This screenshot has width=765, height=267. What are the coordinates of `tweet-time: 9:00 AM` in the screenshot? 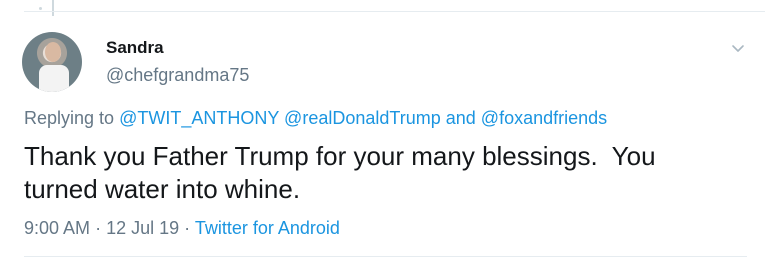 It's located at (57, 228).